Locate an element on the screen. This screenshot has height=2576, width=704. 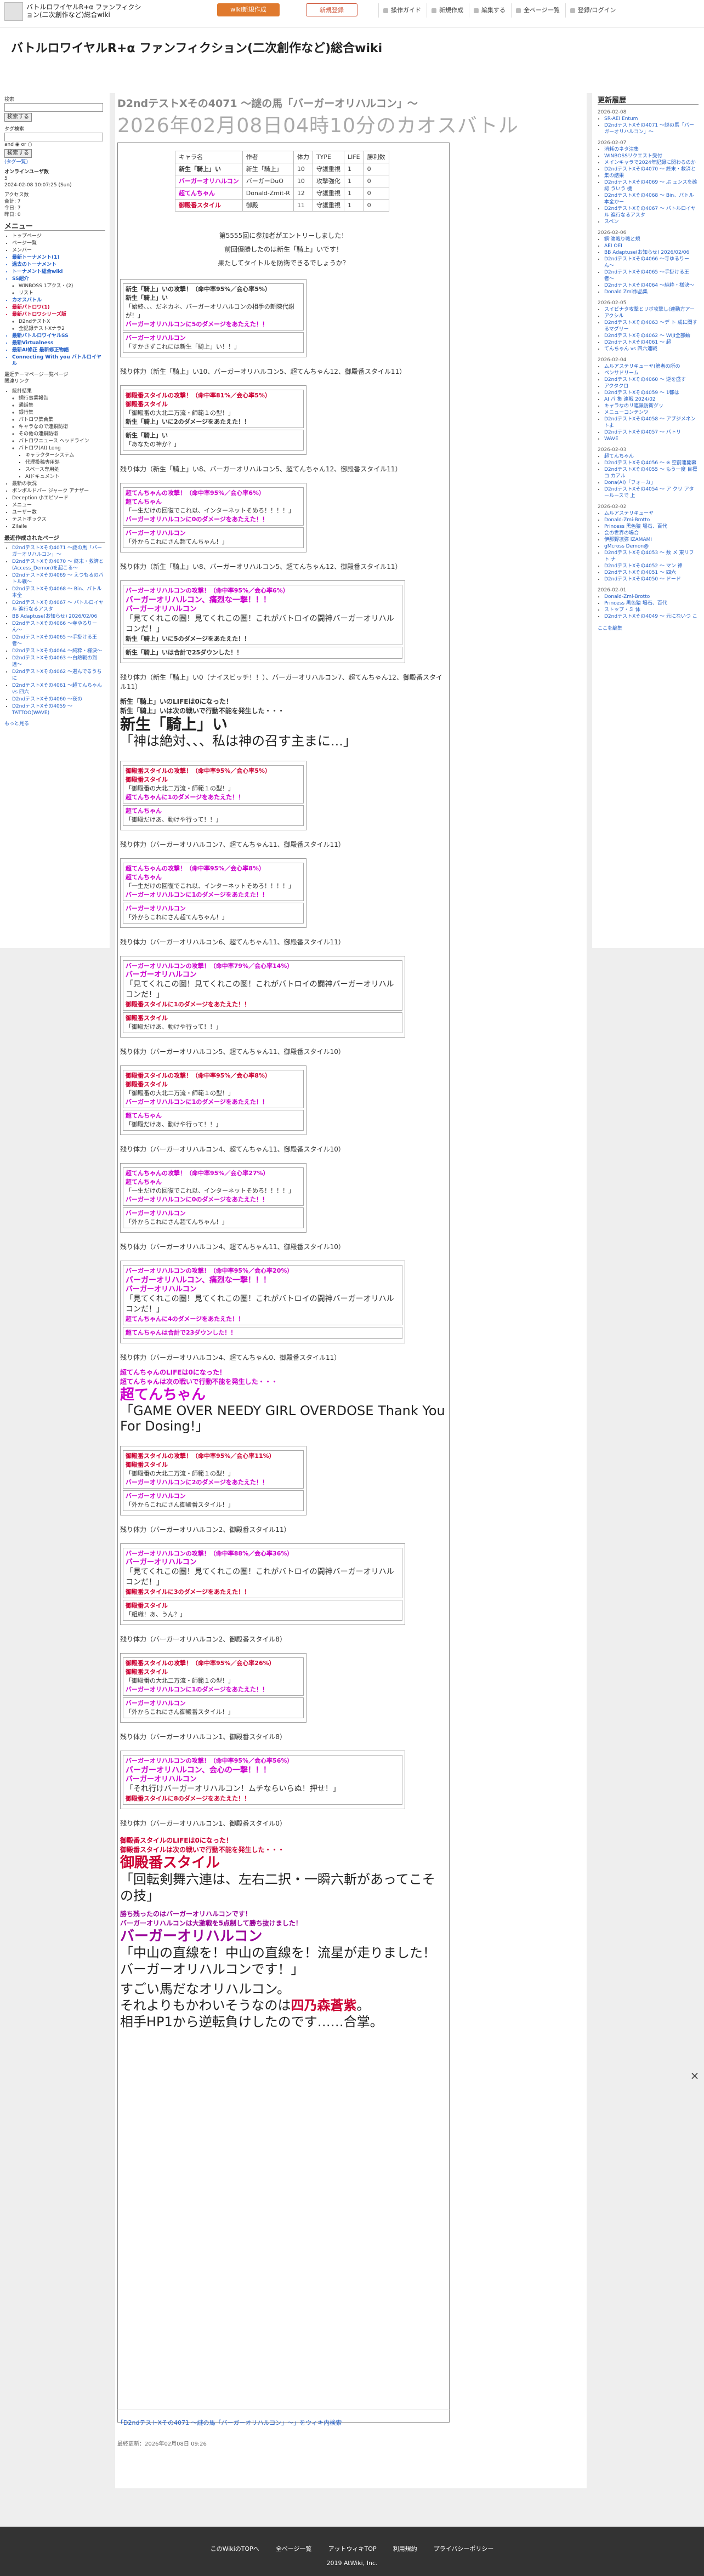
history-item: BB Adaptuse(お知らせ) 2026/02/06 is located at coordinates (651, 252).